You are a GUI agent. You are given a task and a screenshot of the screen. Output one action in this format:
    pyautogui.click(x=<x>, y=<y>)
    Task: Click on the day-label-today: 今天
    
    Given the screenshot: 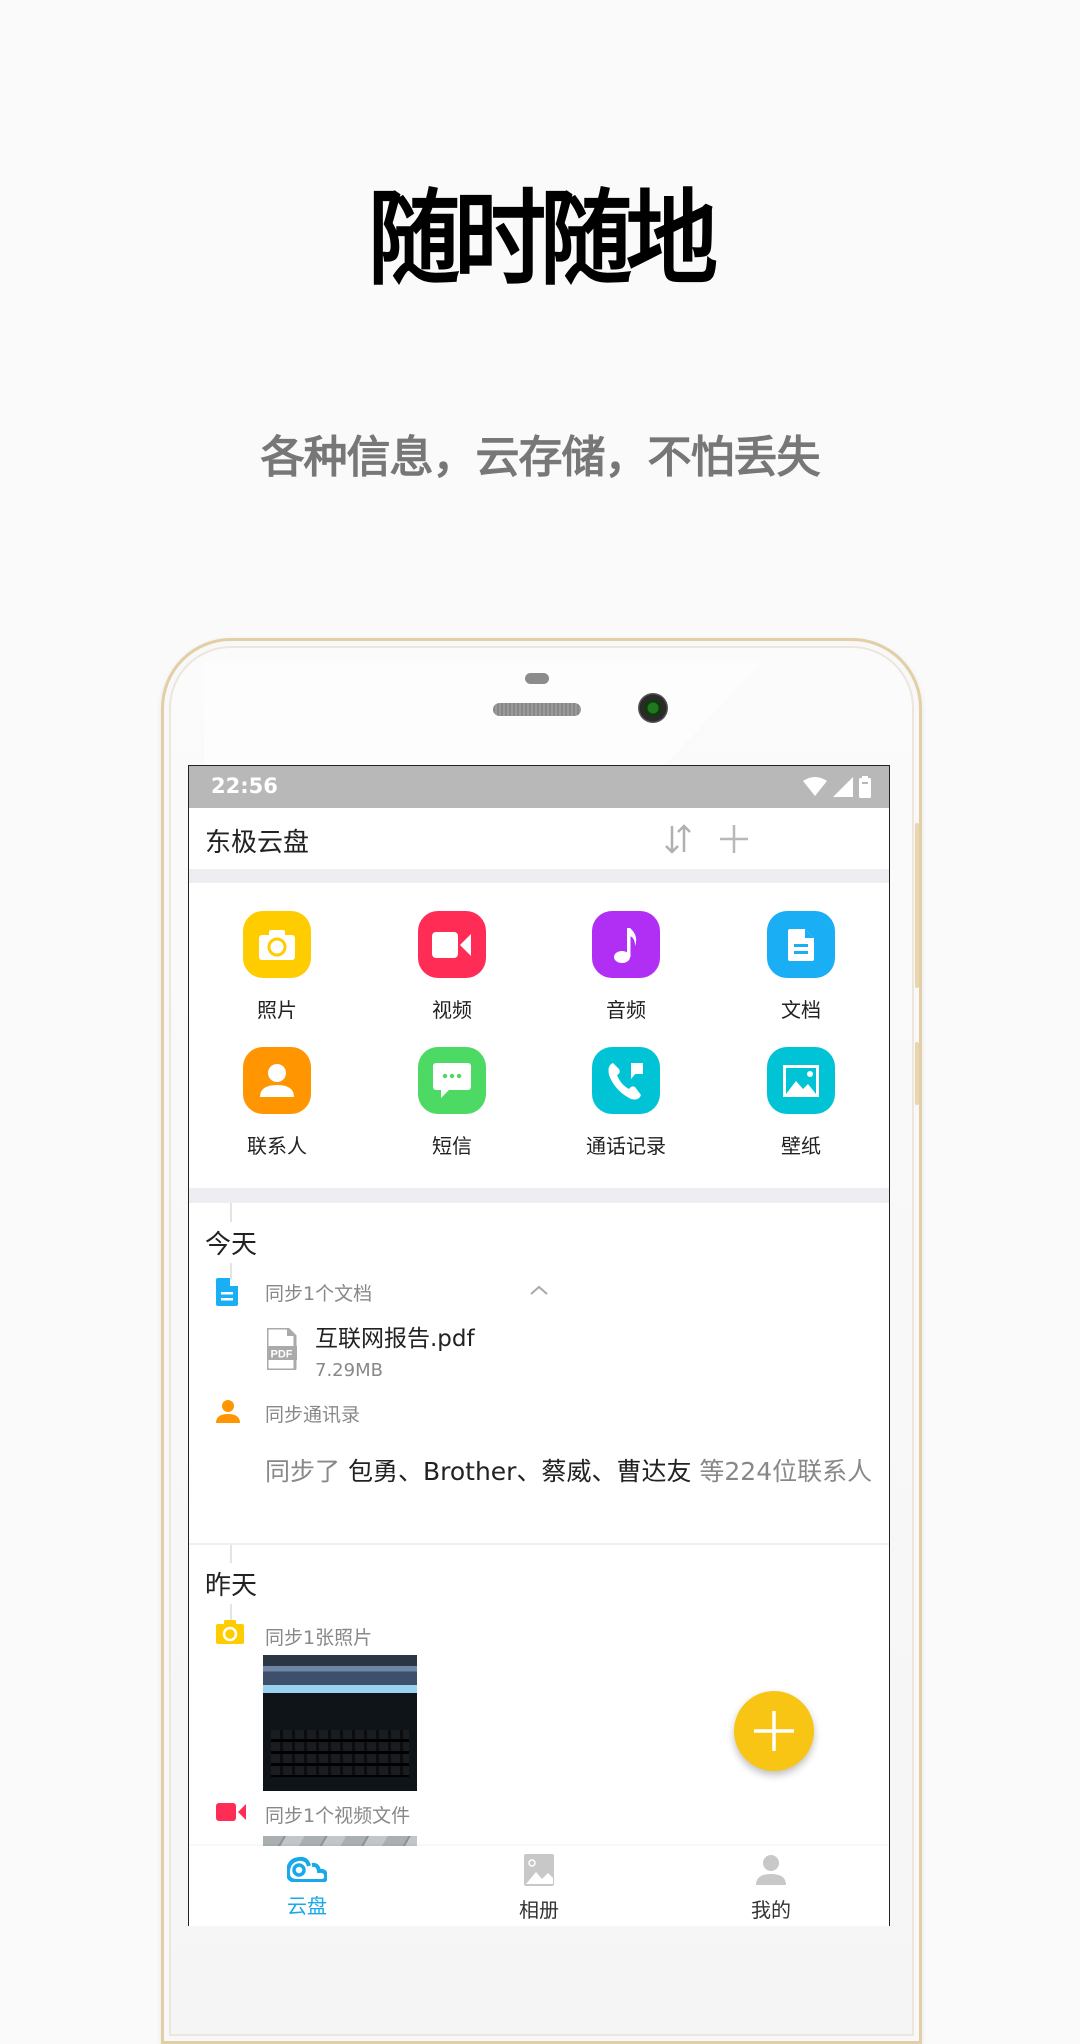 What is the action you would take?
    pyautogui.click(x=231, y=1242)
    